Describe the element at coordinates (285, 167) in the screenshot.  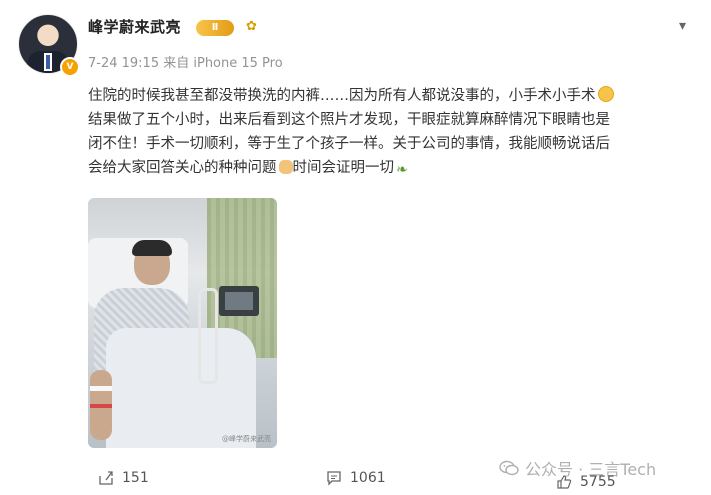
I see `strong-arm-icon` at that location.